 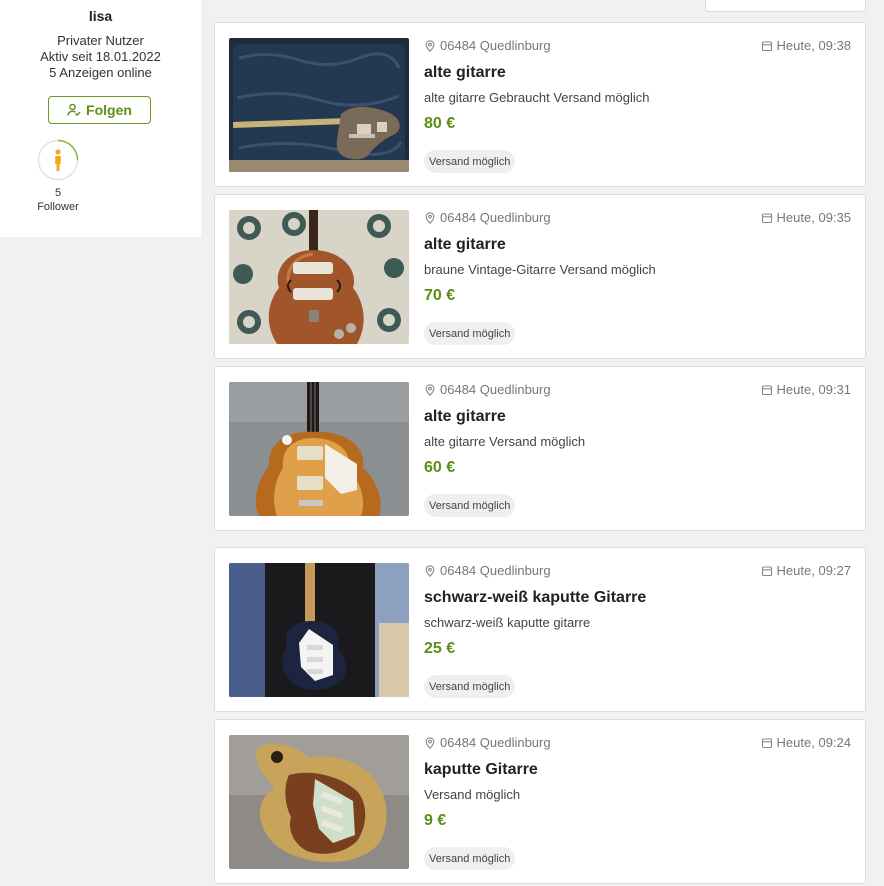 I want to click on sunburst-les-paul-photo, so click(x=319, y=449).